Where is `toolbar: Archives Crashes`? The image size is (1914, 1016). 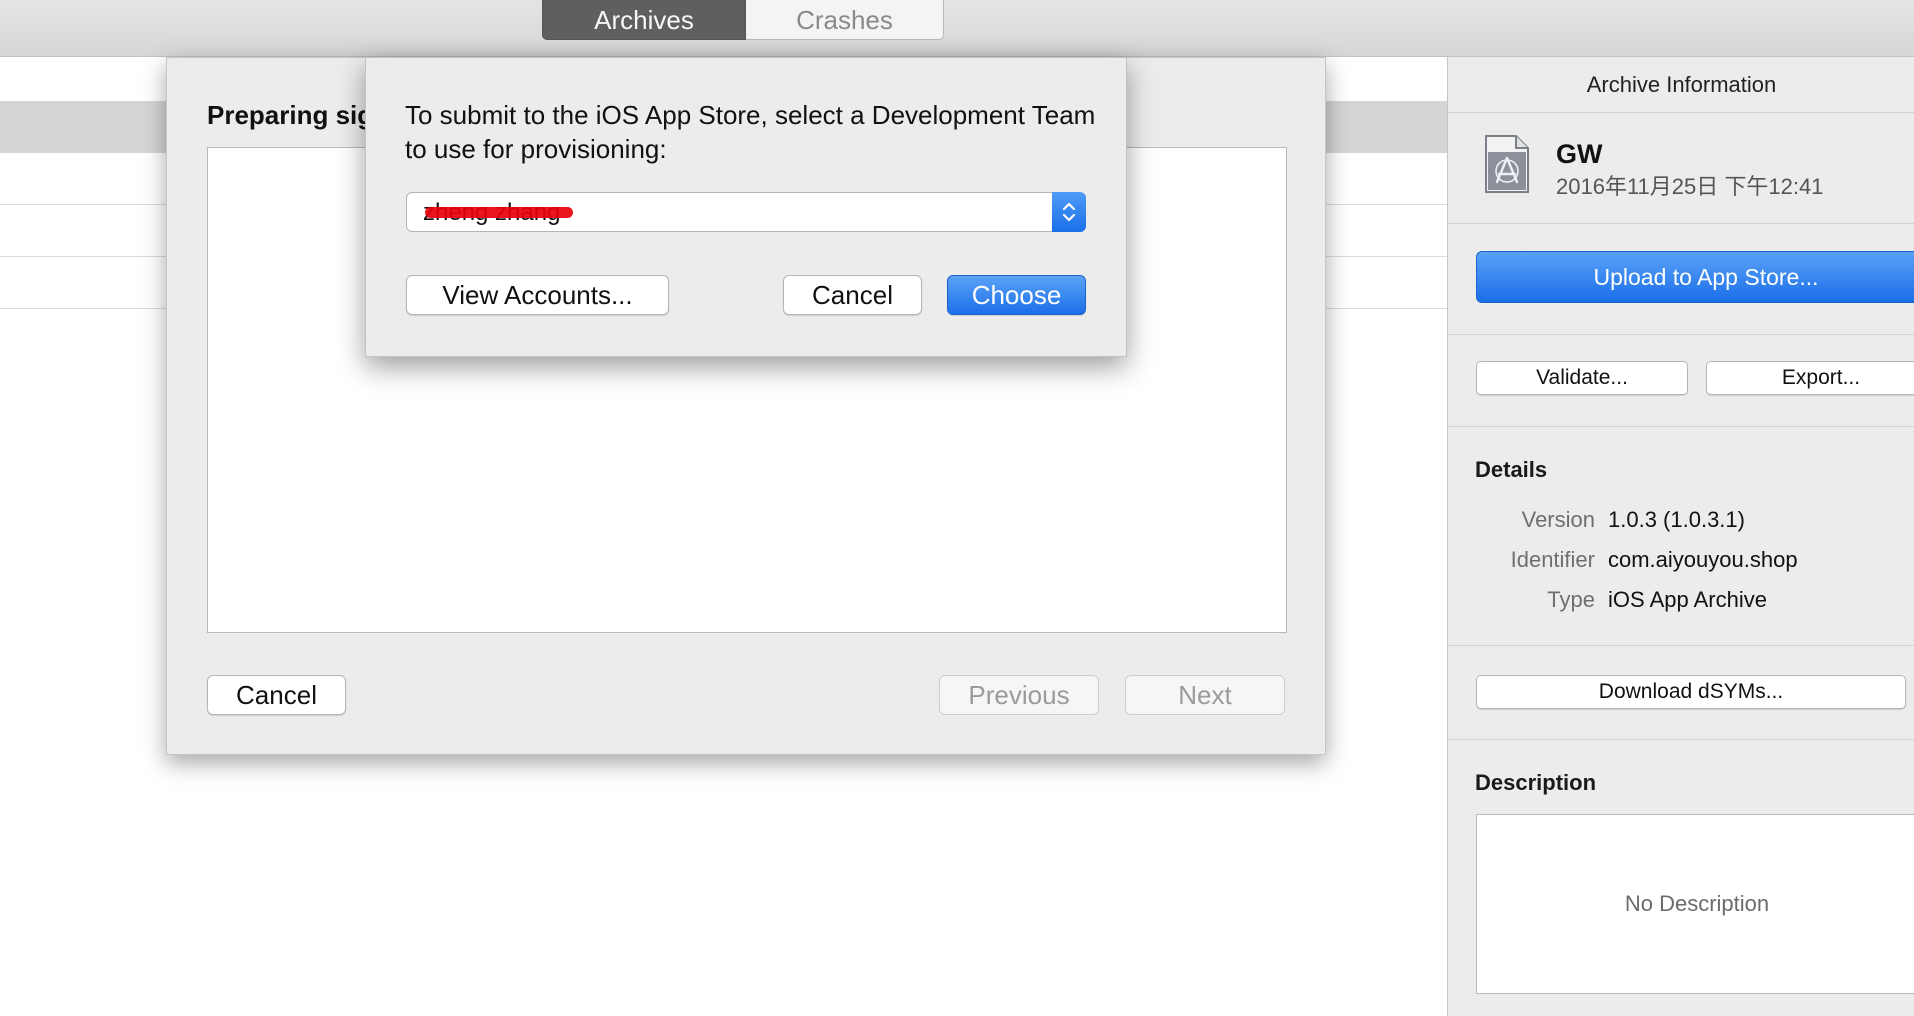 toolbar: Archives Crashes is located at coordinates (957, 28).